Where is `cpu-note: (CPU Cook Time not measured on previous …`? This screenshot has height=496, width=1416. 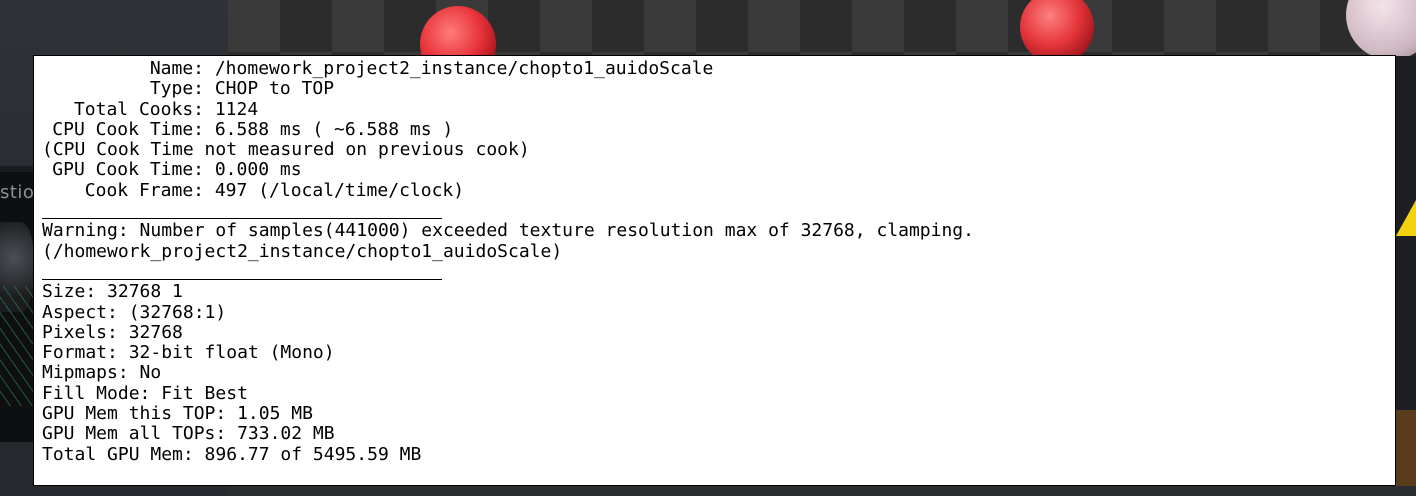
cpu-note: (CPU Cook Time not measured on previous … is located at coordinates (286, 150).